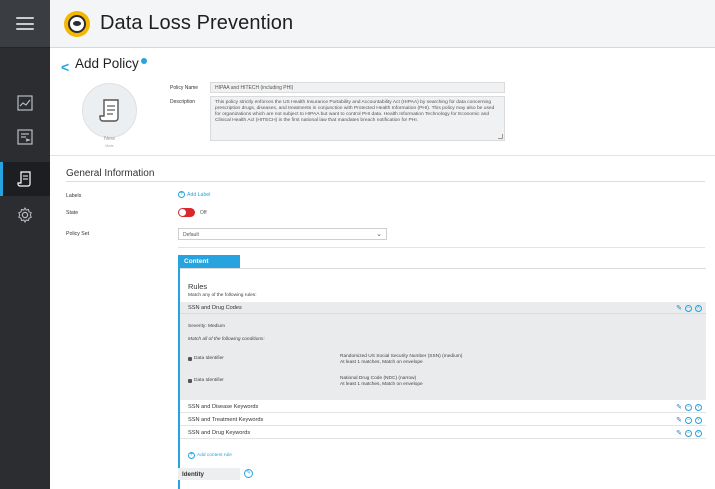 This screenshot has height=489, width=715. What do you see at coordinates (223, 407) in the screenshot?
I see `rule-name: SSN and Disease Keywords` at bounding box center [223, 407].